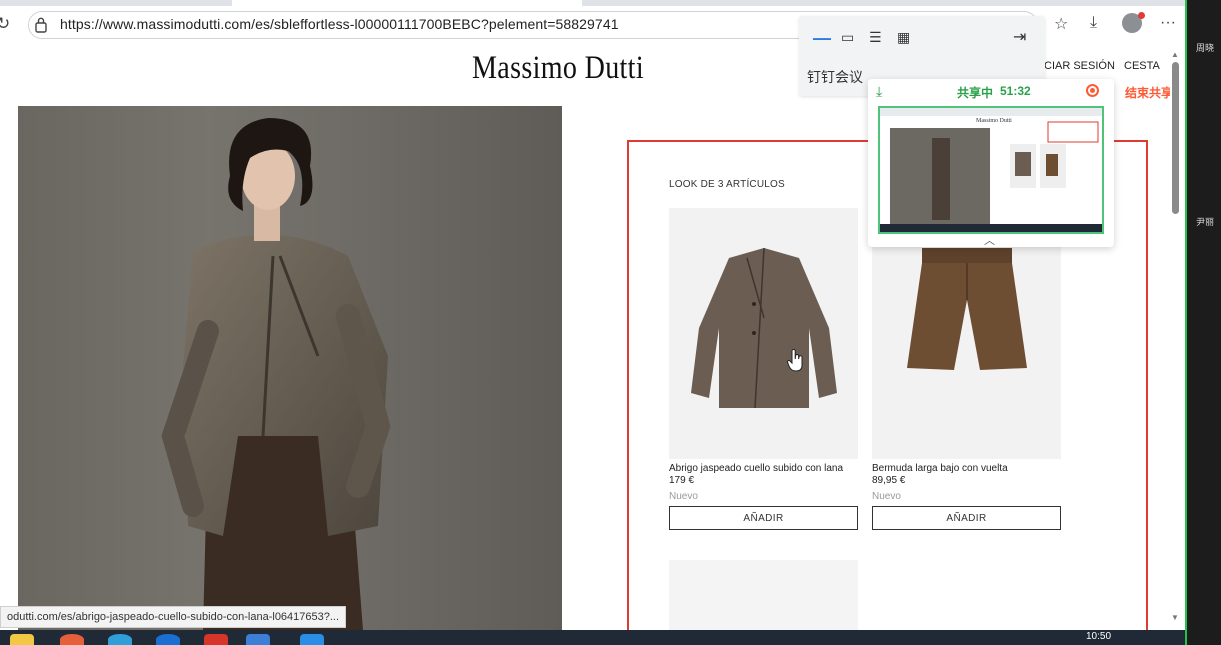 The image size is (1221, 645). Describe the element at coordinates (835, 77) in the screenshot. I see `meeting-label: 钉钉会议` at that location.